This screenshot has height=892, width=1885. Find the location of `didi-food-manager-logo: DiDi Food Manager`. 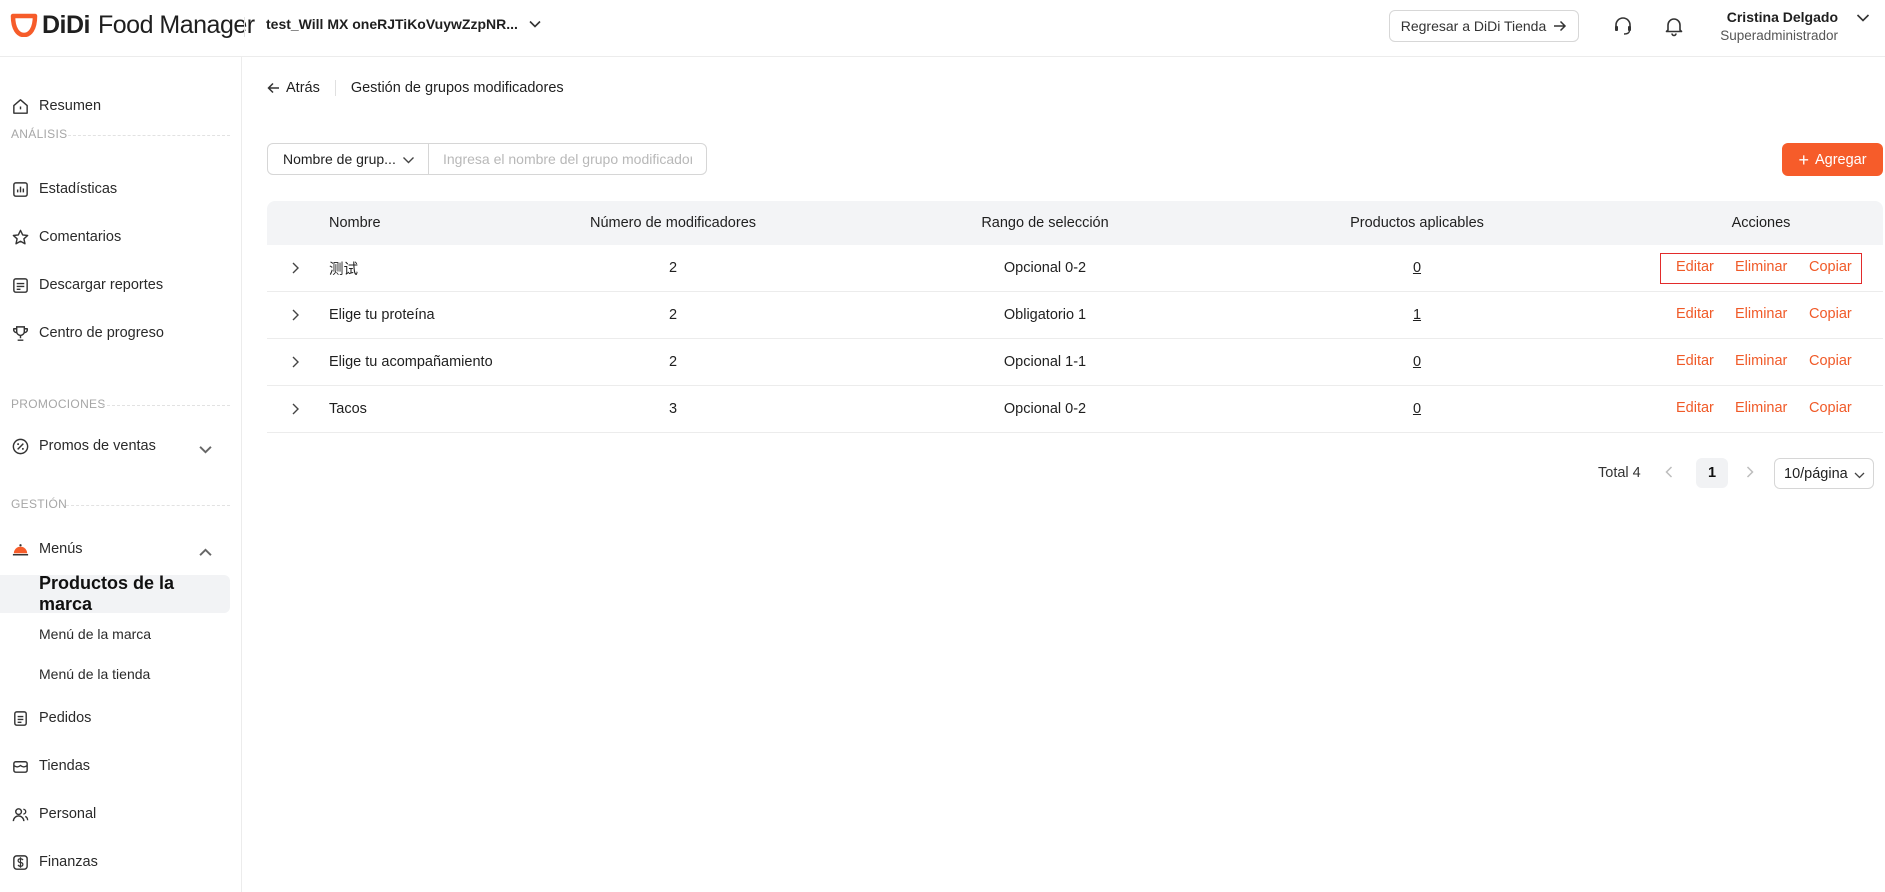

didi-food-manager-logo: DiDi Food Manager is located at coordinates (132, 25).